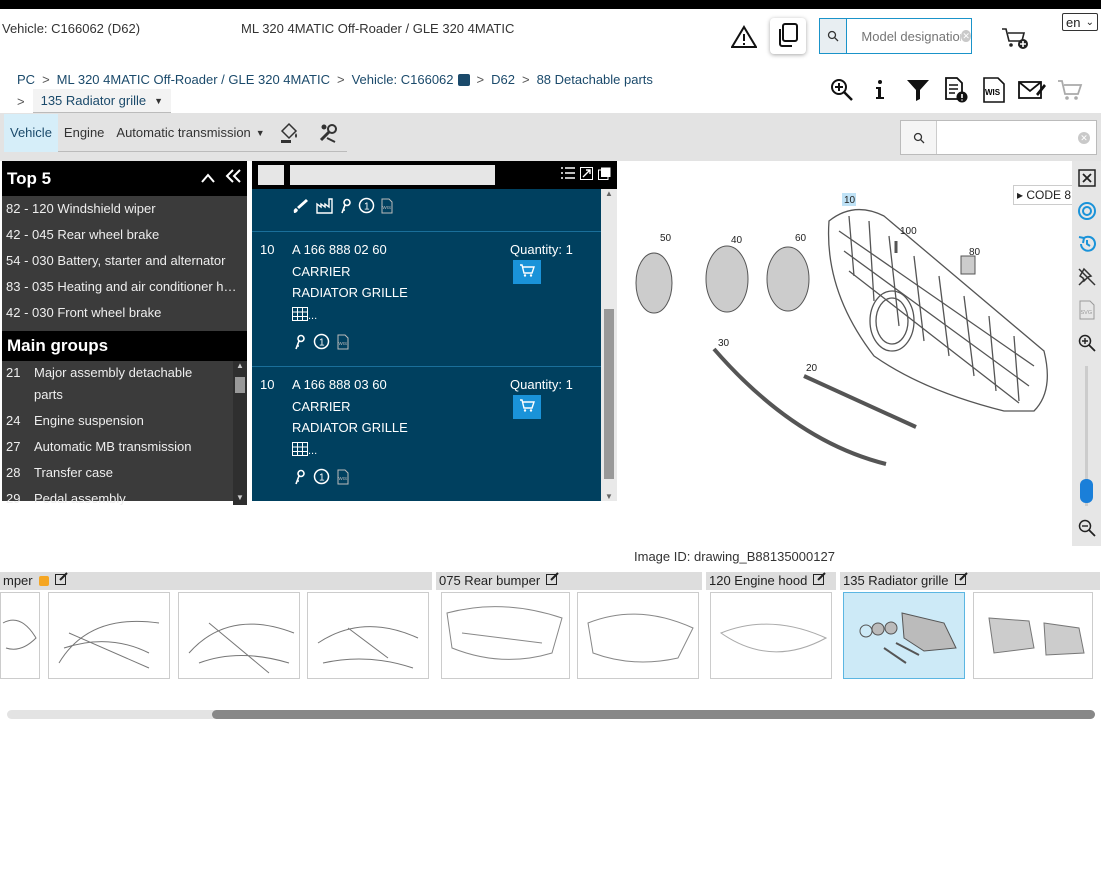 The height and width of the screenshot is (871, 1101). I want to click on language-select: en ⌄, so click(1080, 22).